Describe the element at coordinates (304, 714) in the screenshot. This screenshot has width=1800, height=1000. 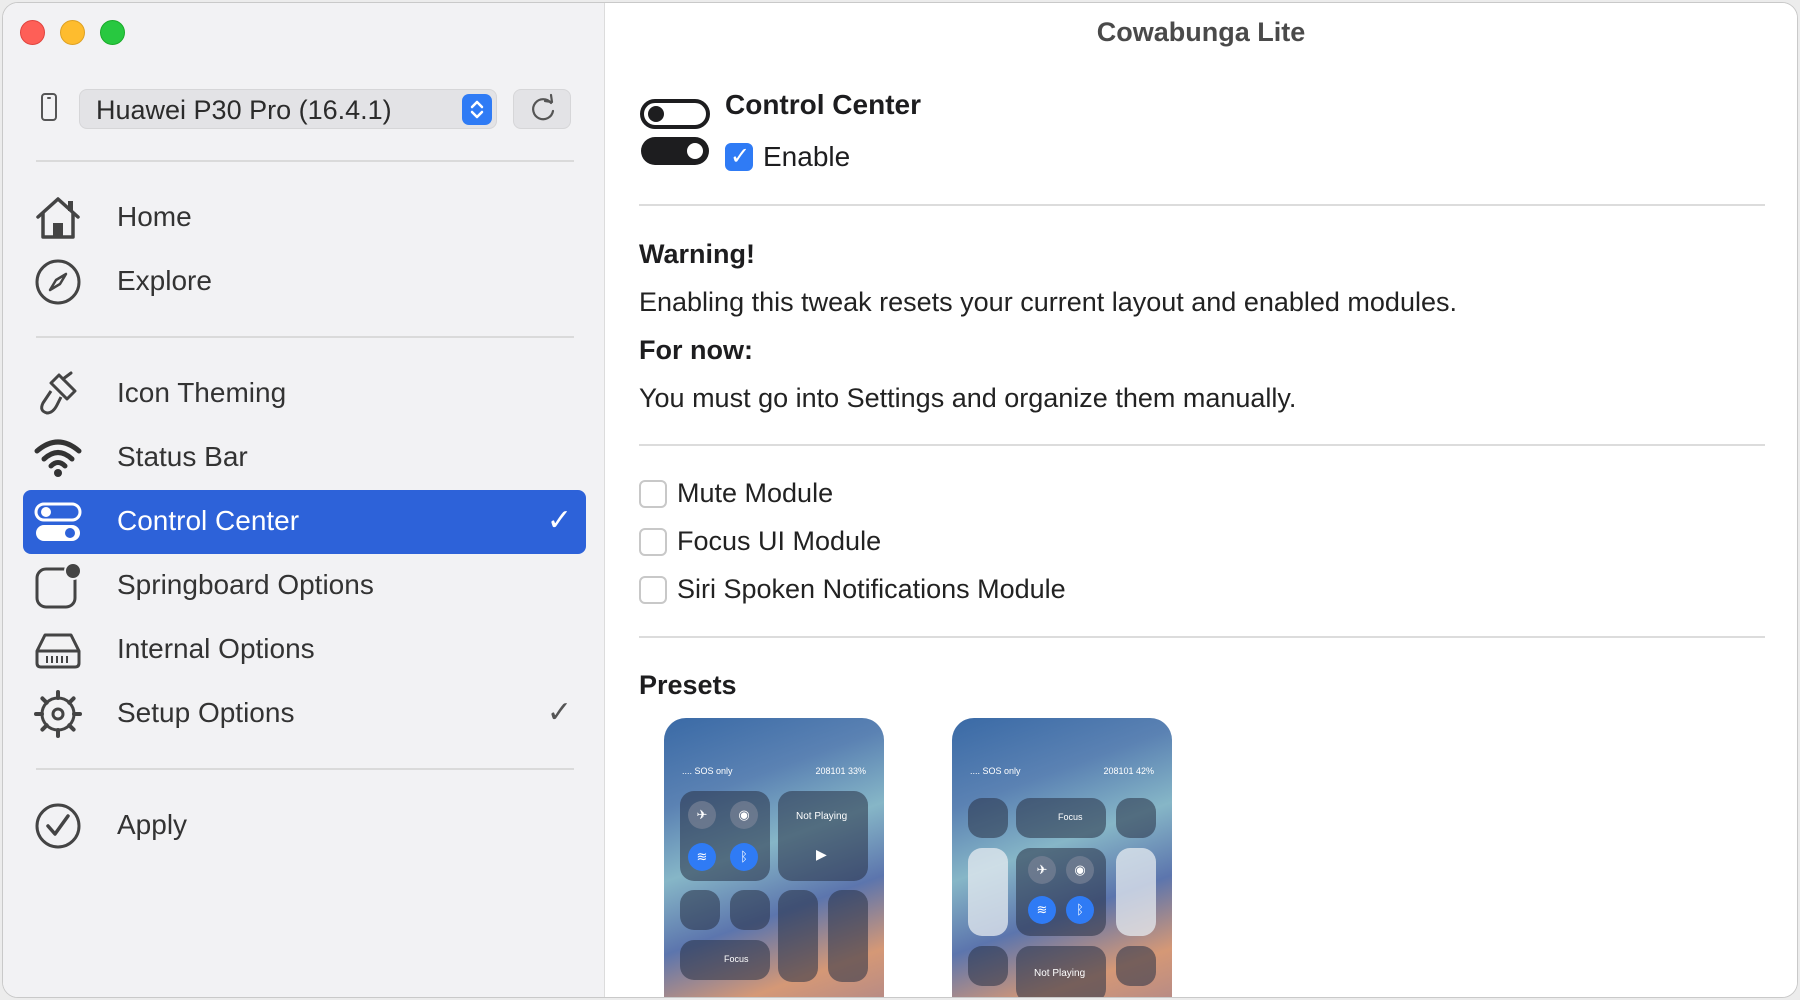
I see `sidebar-item-setup-options: Setup Options ✓` at that location.